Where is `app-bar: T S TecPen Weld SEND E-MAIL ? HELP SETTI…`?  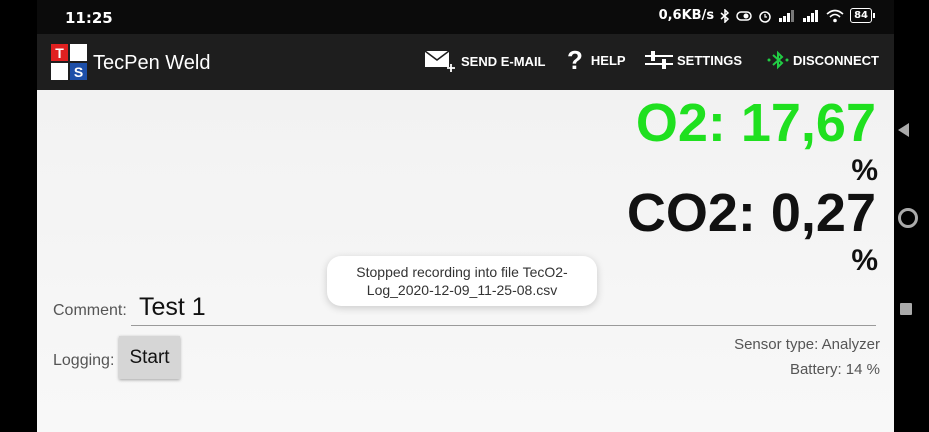
app-bar: T S TecPen Weld SEND E-MAIL ? HELP SETTI… is located at coordinates (465, 62).